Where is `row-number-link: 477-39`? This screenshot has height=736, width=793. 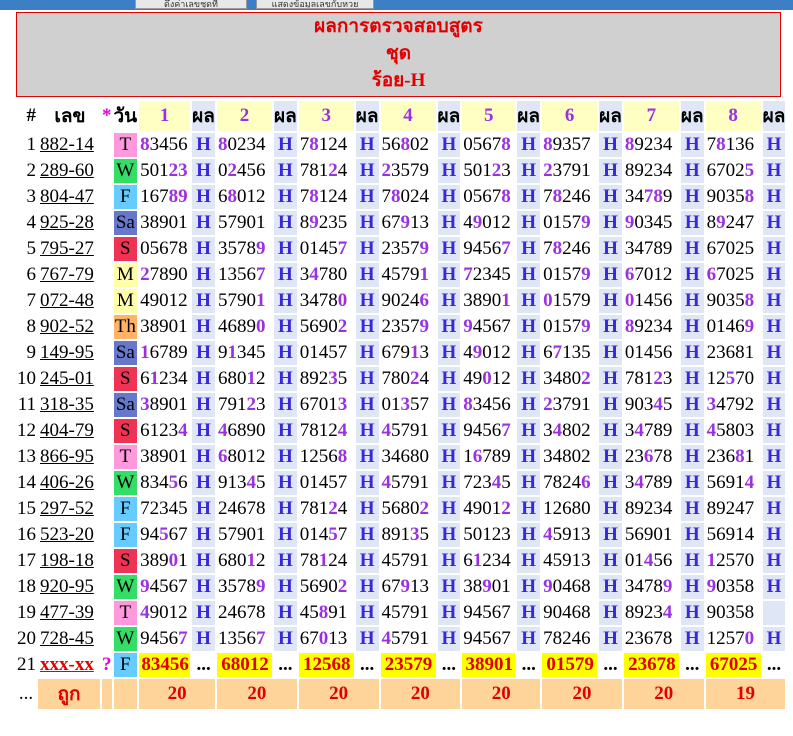 row-number-link: 477-39 is located at coordinates (69, 613).